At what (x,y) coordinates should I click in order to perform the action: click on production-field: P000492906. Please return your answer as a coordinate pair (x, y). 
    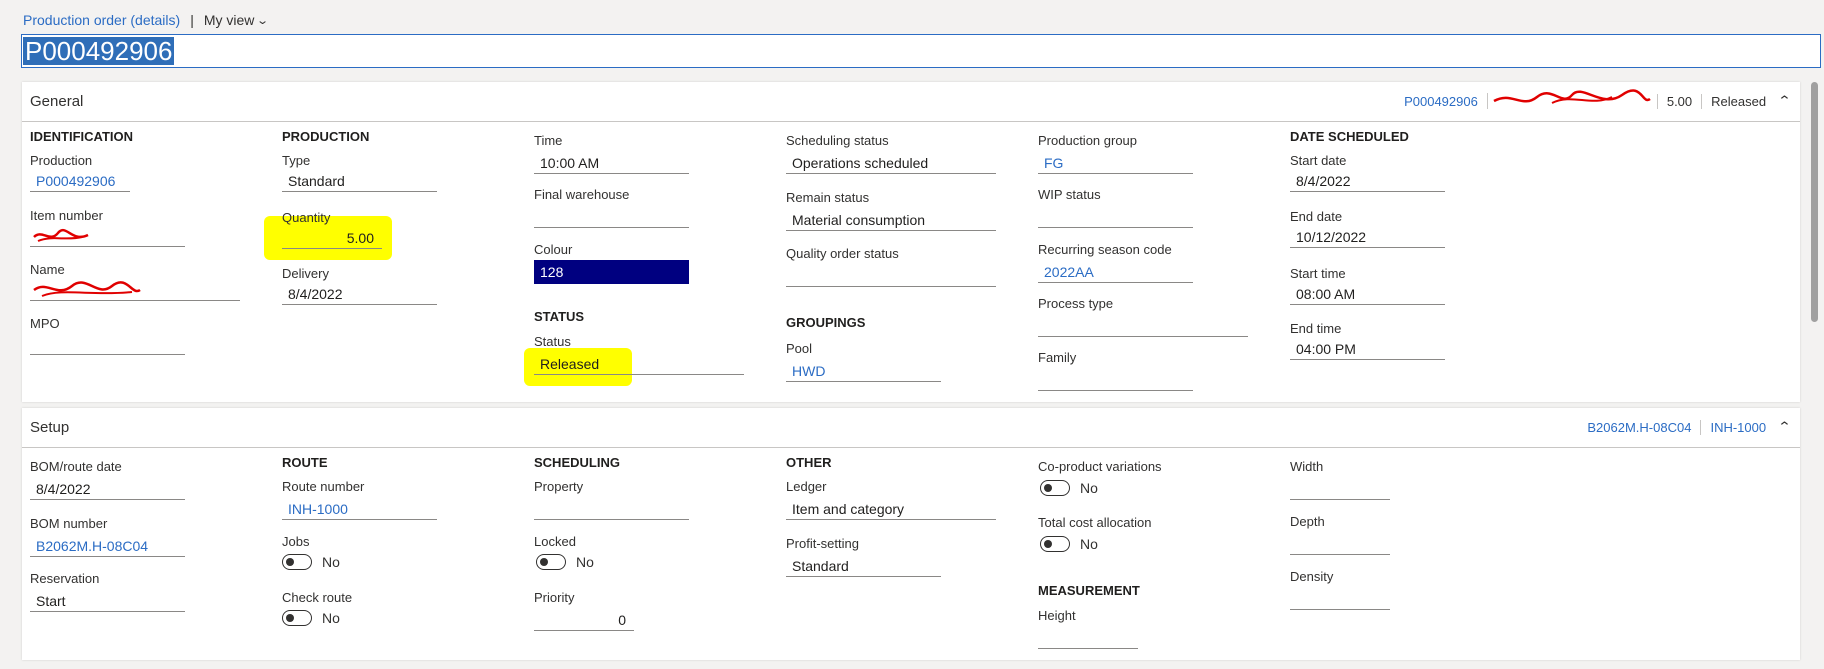
    Looking at the image, I should click on (80, 181).